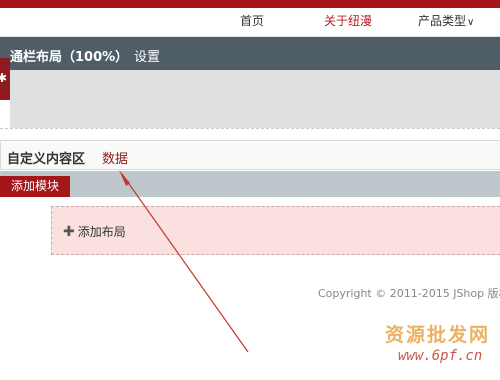 Image resolution: width=500 pixels, height=380 pixels. What do you see at coordinates (275, 230) in the screenshot?
I see `add-layout-dropzone: ✚ 添加布局` at bounding box center [275, 230].